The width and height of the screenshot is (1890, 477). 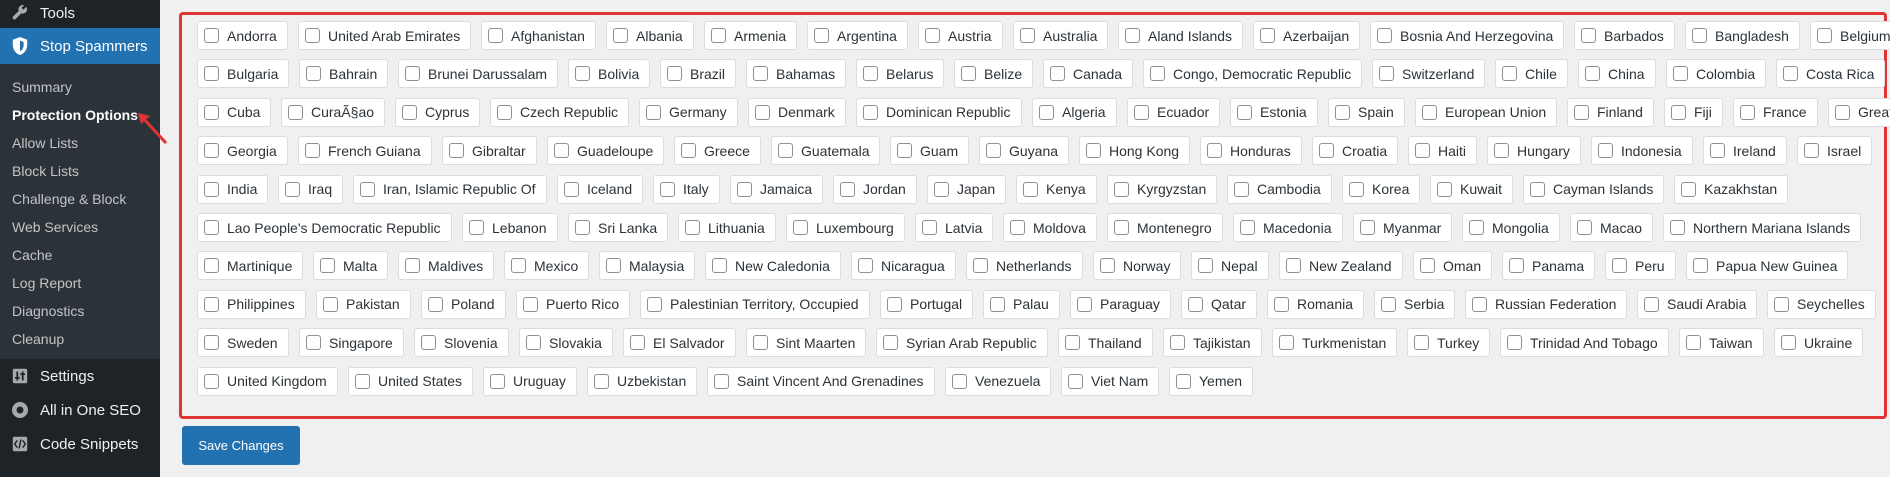 What do you see at coordinates (821, 381) in the screenshot?
I see `country-option: Saint Vincent And Grenadines` at bounding box center [821, 381].